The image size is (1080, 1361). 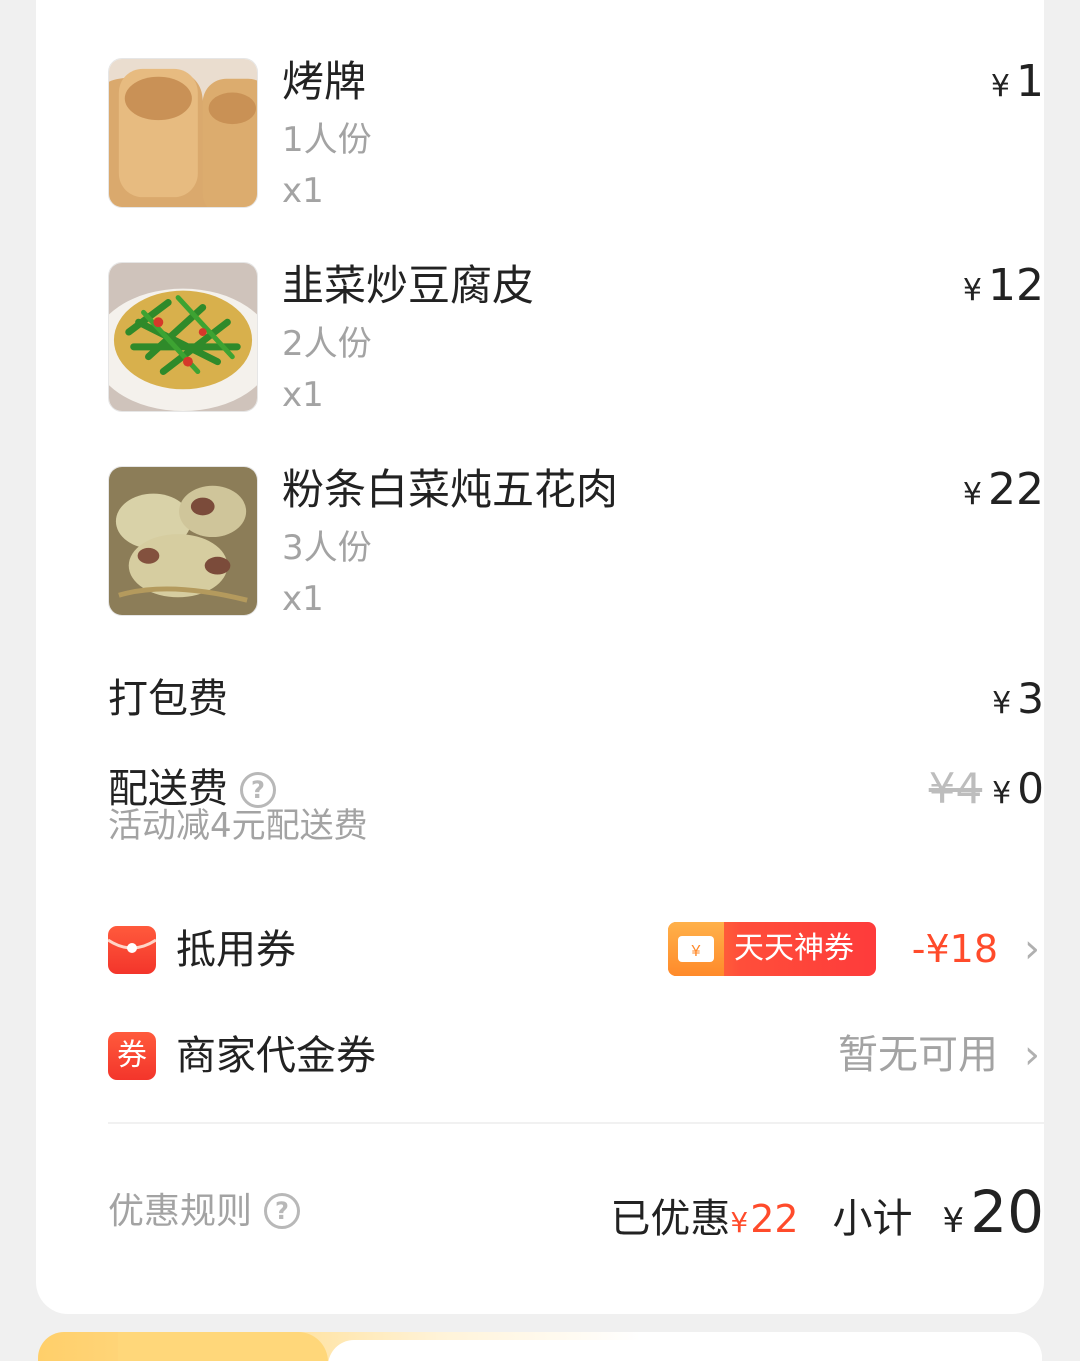 What do you see at coordinates (180, 1211) in the screenshot?
I see `discount-rules-label: 优惠规则` at bounding box center [180, 1211].